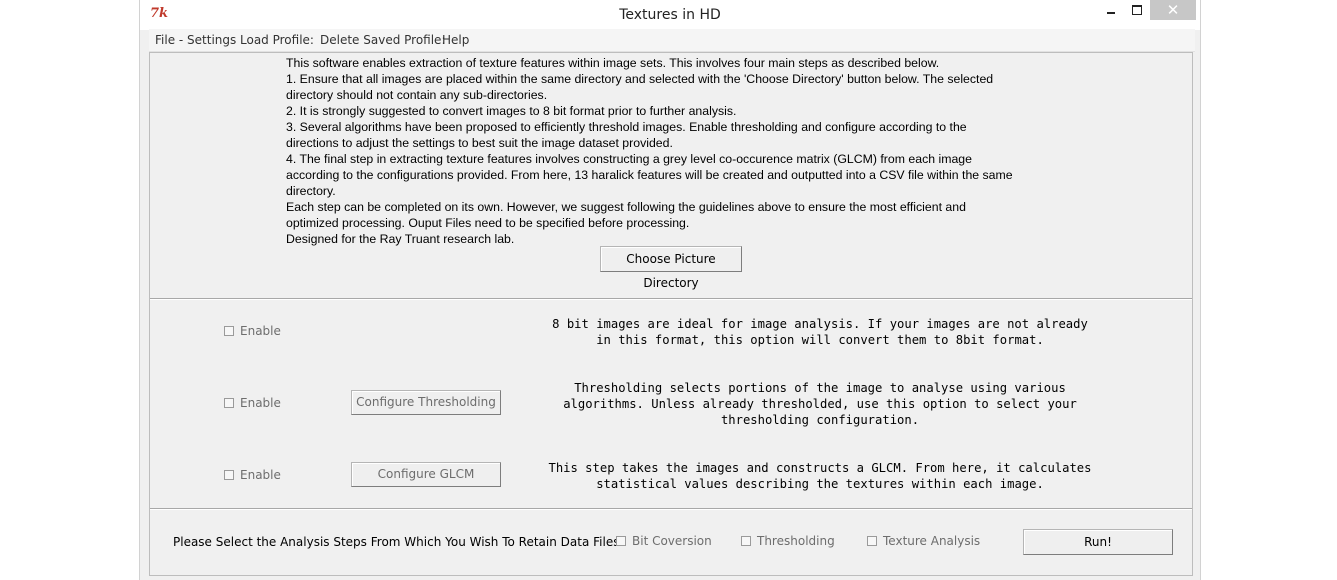  I want to click on choose-picture-directory-button: Choose Picture Directory, so click(671, 268).